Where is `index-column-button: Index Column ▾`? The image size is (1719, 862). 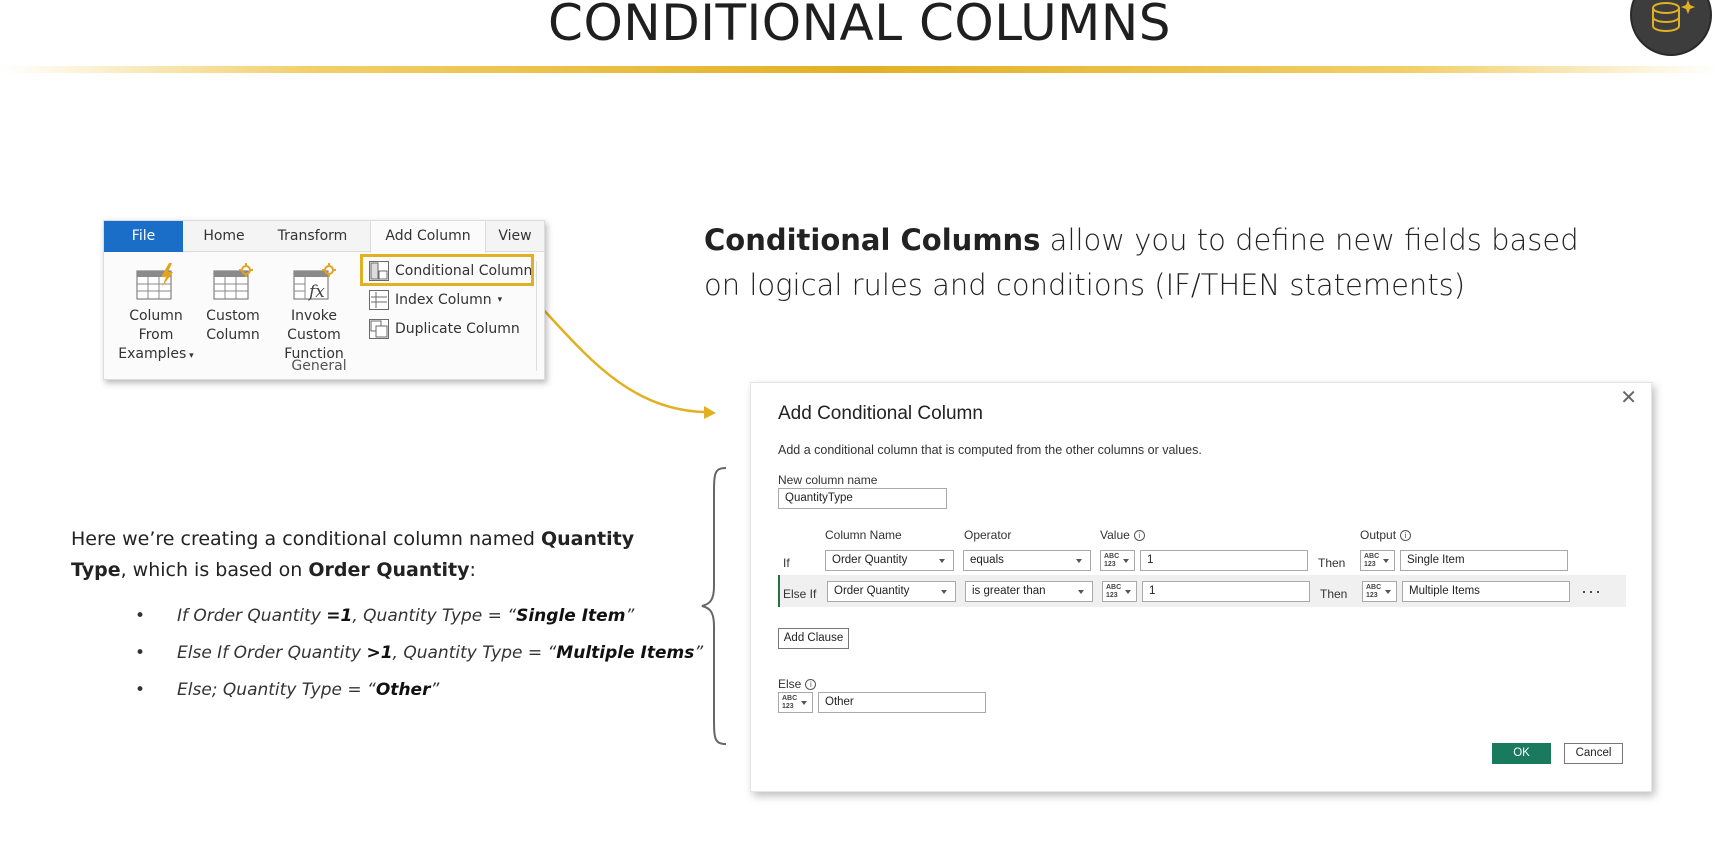 index-column-button: Index Column ▾ is located at coordinates (435, 300).